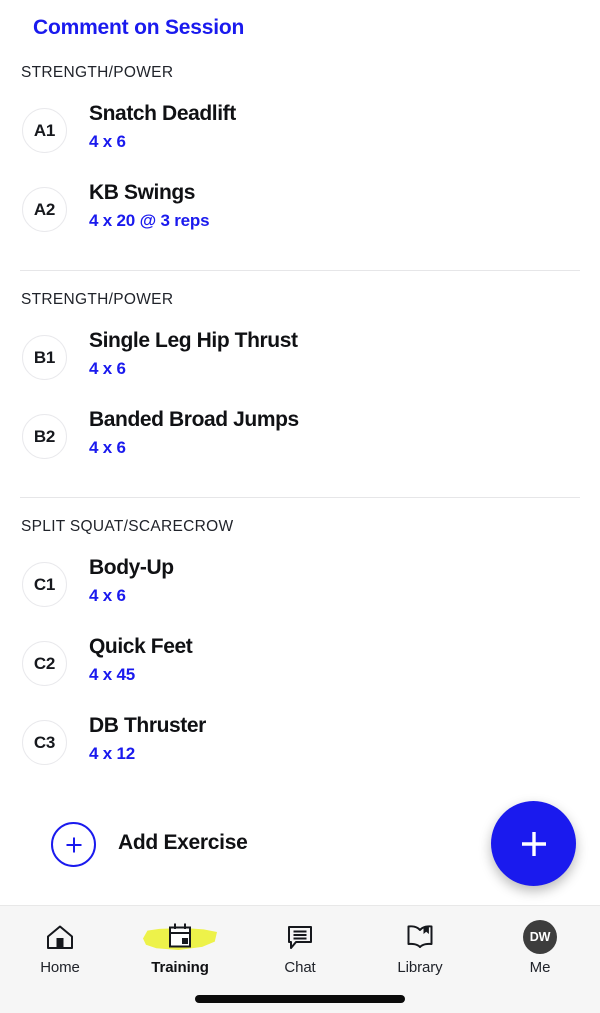  What do you see at coordinates (60, 937) in the screenshot?
I see `home-icon` at bounding box center [60, 937].